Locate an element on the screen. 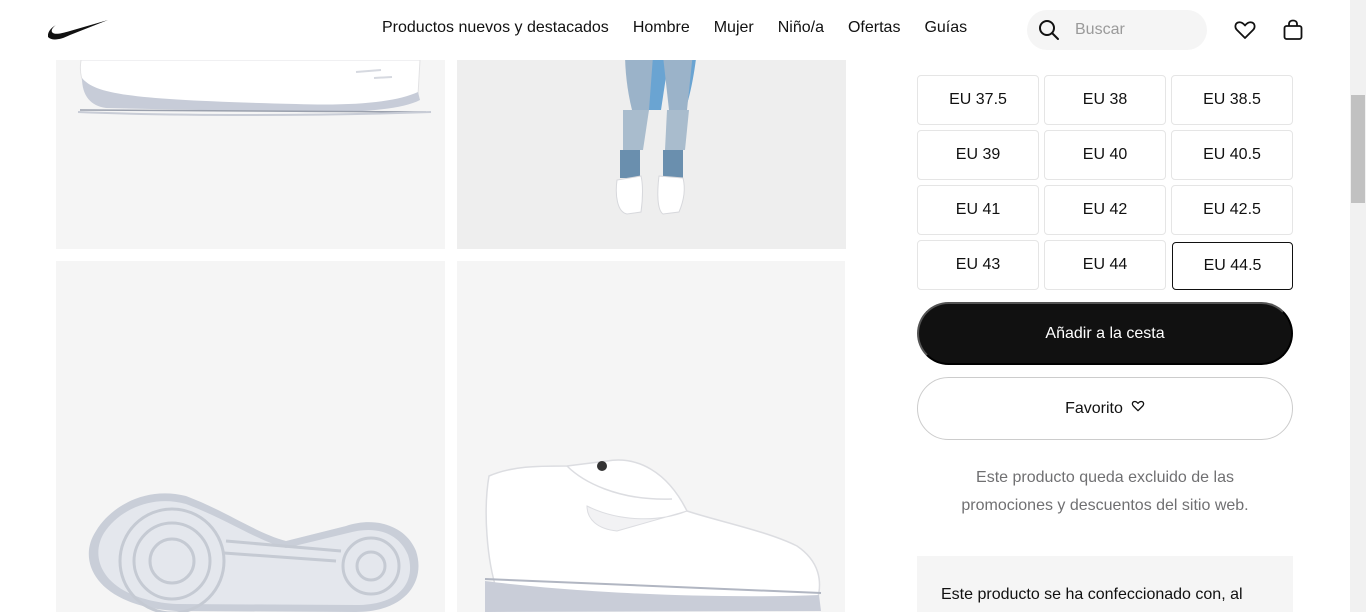  nav-item-new-featured: Productos nuevos y destacados is located at coordinates (495, 28).